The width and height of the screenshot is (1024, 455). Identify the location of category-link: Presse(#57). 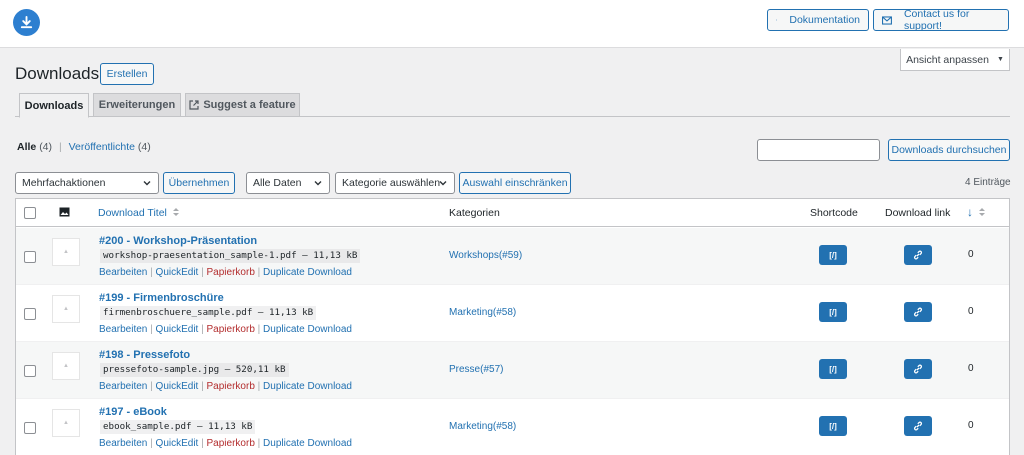
(476, 369).